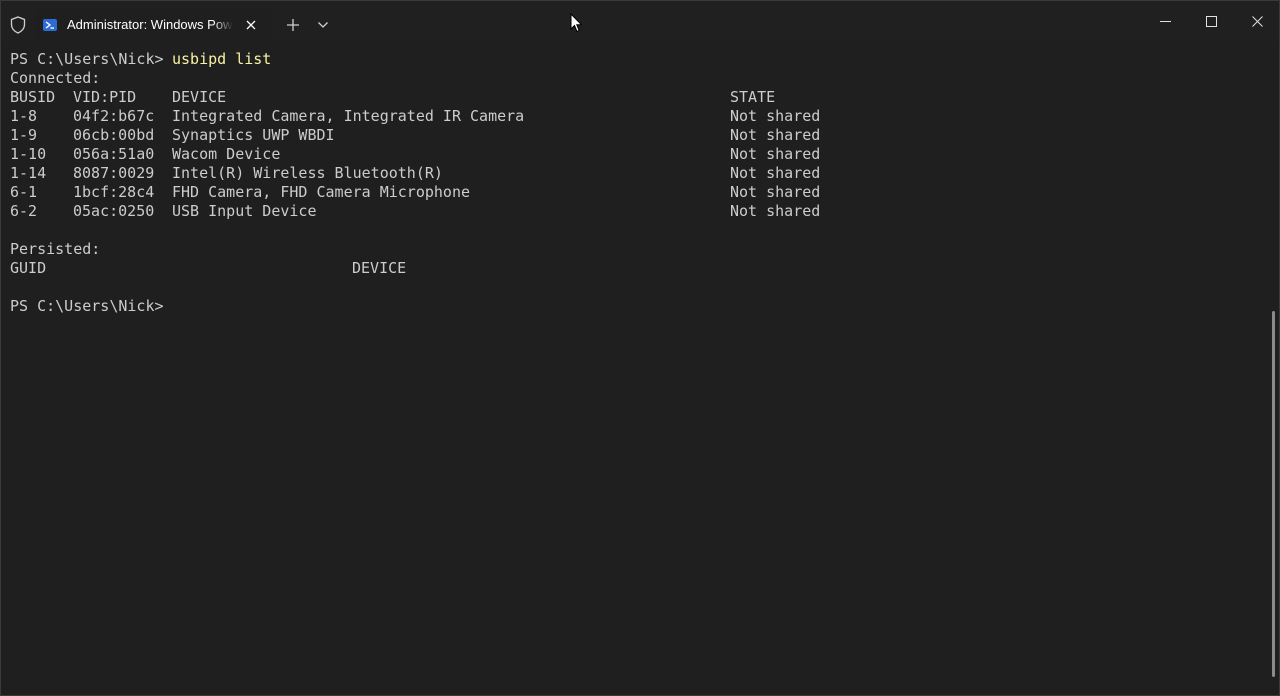 Image resolution: width=1280 pixels, height=696 pixels. Describe the element at coordinates (222, 59) in the screenshot. I see `command-text: usbipd list` at that location.